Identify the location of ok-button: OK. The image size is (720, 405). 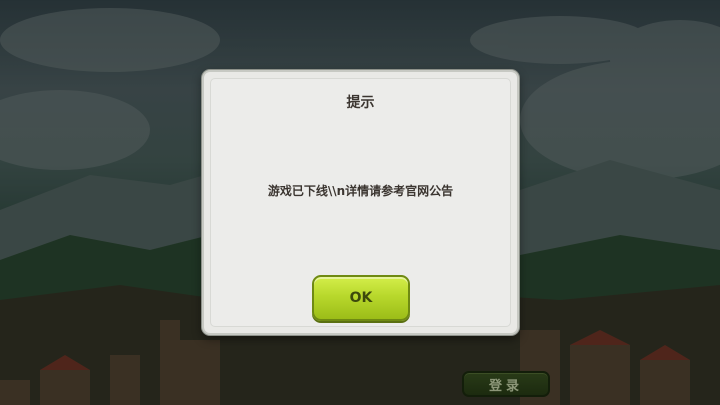
(361, 298).